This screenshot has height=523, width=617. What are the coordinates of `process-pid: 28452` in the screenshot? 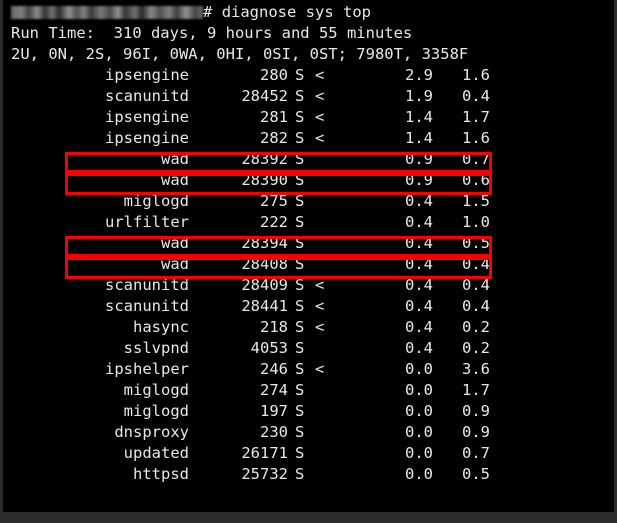 It's located at (264, 96).